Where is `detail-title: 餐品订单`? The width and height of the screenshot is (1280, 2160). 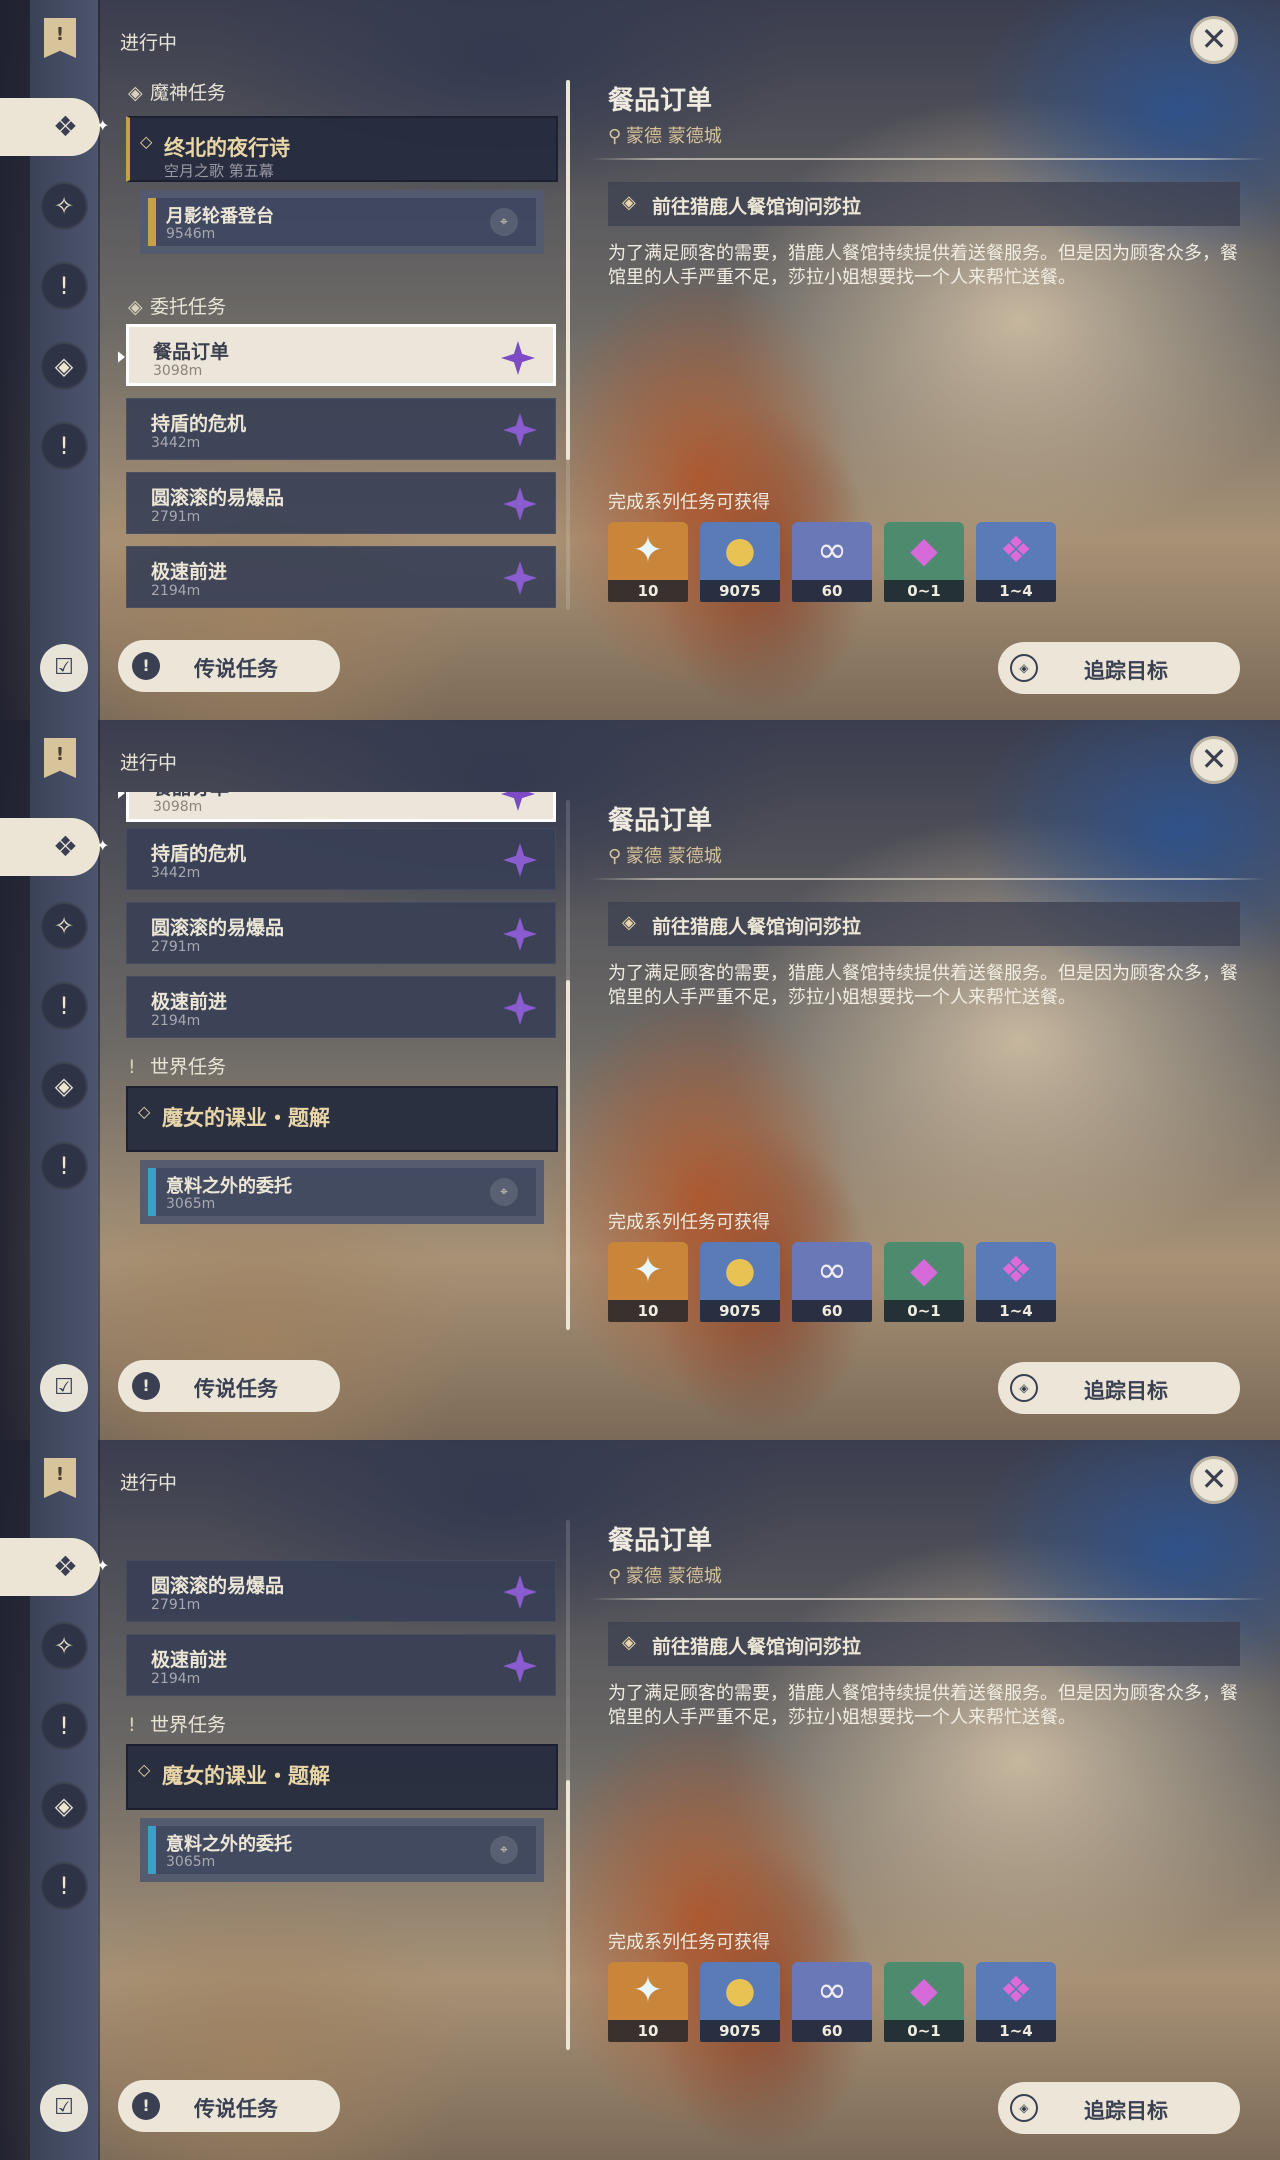
detail-title: 餐品订单 is located at coordinates (660, 1541).